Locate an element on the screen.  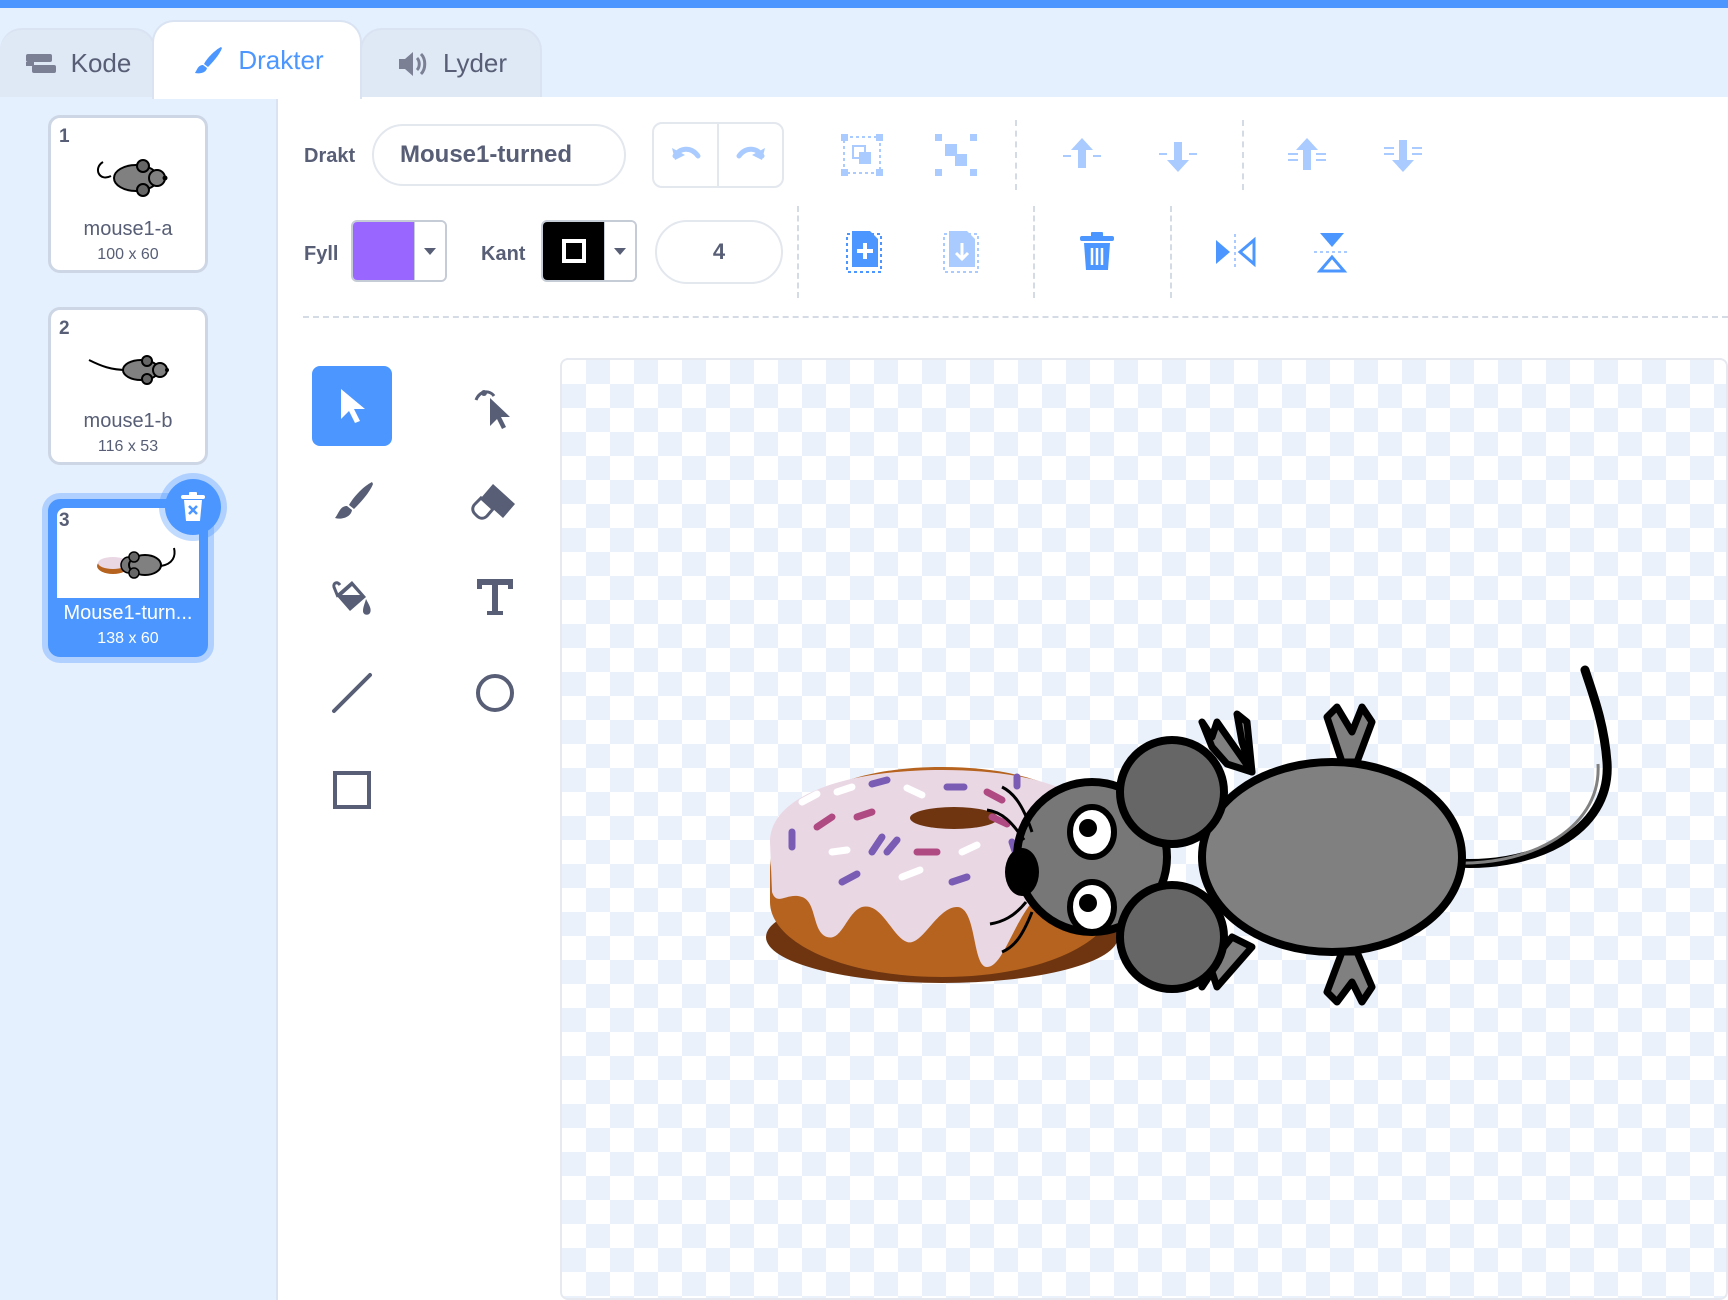
undo-button is located at coordinates (685, 155).